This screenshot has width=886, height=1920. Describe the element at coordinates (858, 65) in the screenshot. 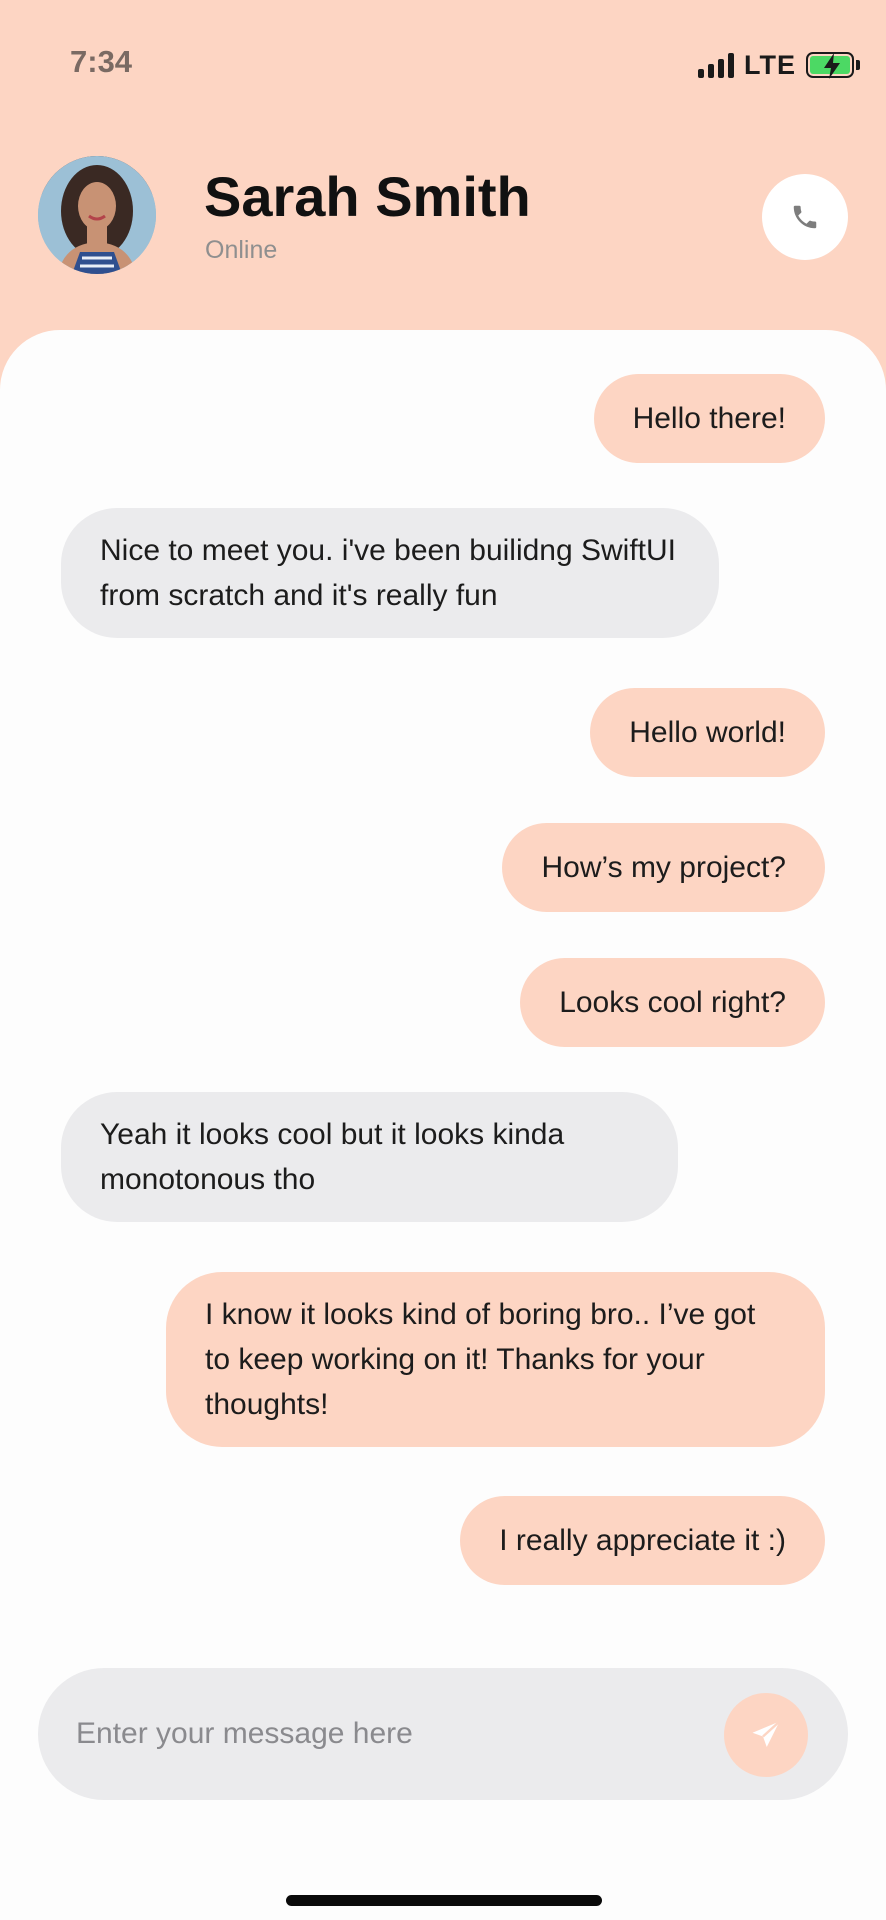

I see `battery-tip` at that location.